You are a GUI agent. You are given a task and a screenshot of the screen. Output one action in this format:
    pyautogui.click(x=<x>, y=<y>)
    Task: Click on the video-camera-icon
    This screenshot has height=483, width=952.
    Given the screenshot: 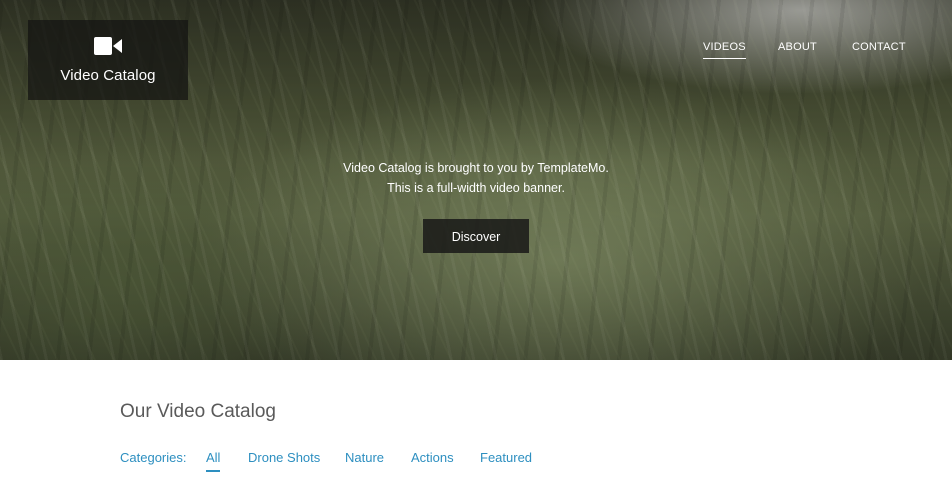 What is the action you would take?
    pyautogui.click(x=108, y=46)
    